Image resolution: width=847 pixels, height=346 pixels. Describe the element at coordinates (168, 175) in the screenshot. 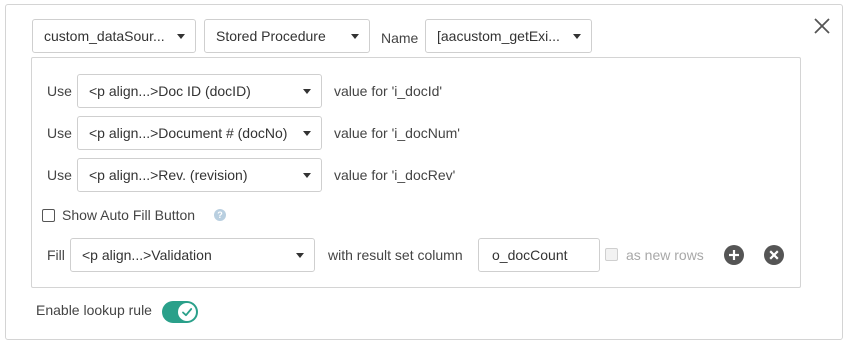

I see `mapping-field-value: <p align...>Rev. (revision)` at that location.